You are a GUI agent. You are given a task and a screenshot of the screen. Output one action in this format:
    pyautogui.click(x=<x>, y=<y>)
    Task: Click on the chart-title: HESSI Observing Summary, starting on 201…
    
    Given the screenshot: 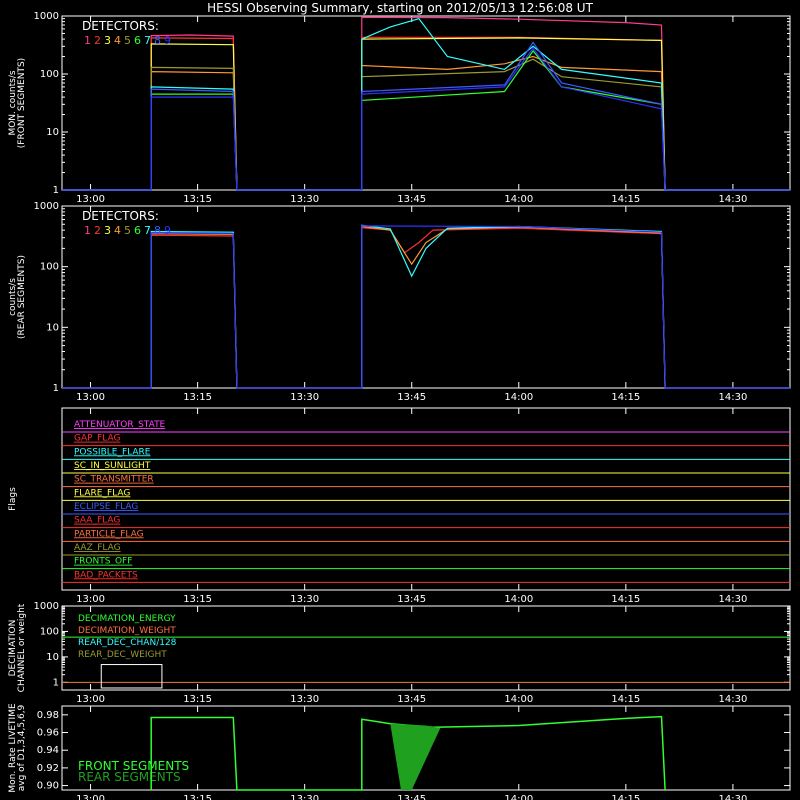 What is the action you would take?
    pyautogui.click(x=400, y=8)
    